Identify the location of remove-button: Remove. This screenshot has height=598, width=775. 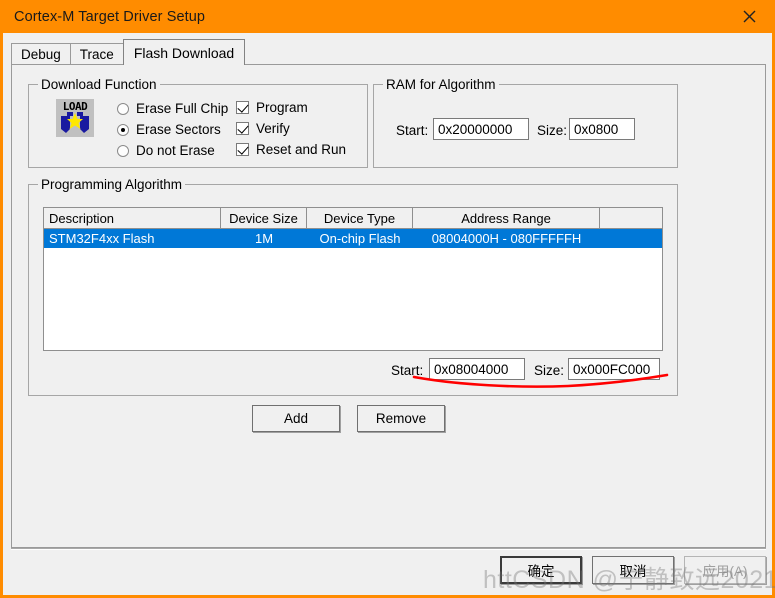
(401, 418).